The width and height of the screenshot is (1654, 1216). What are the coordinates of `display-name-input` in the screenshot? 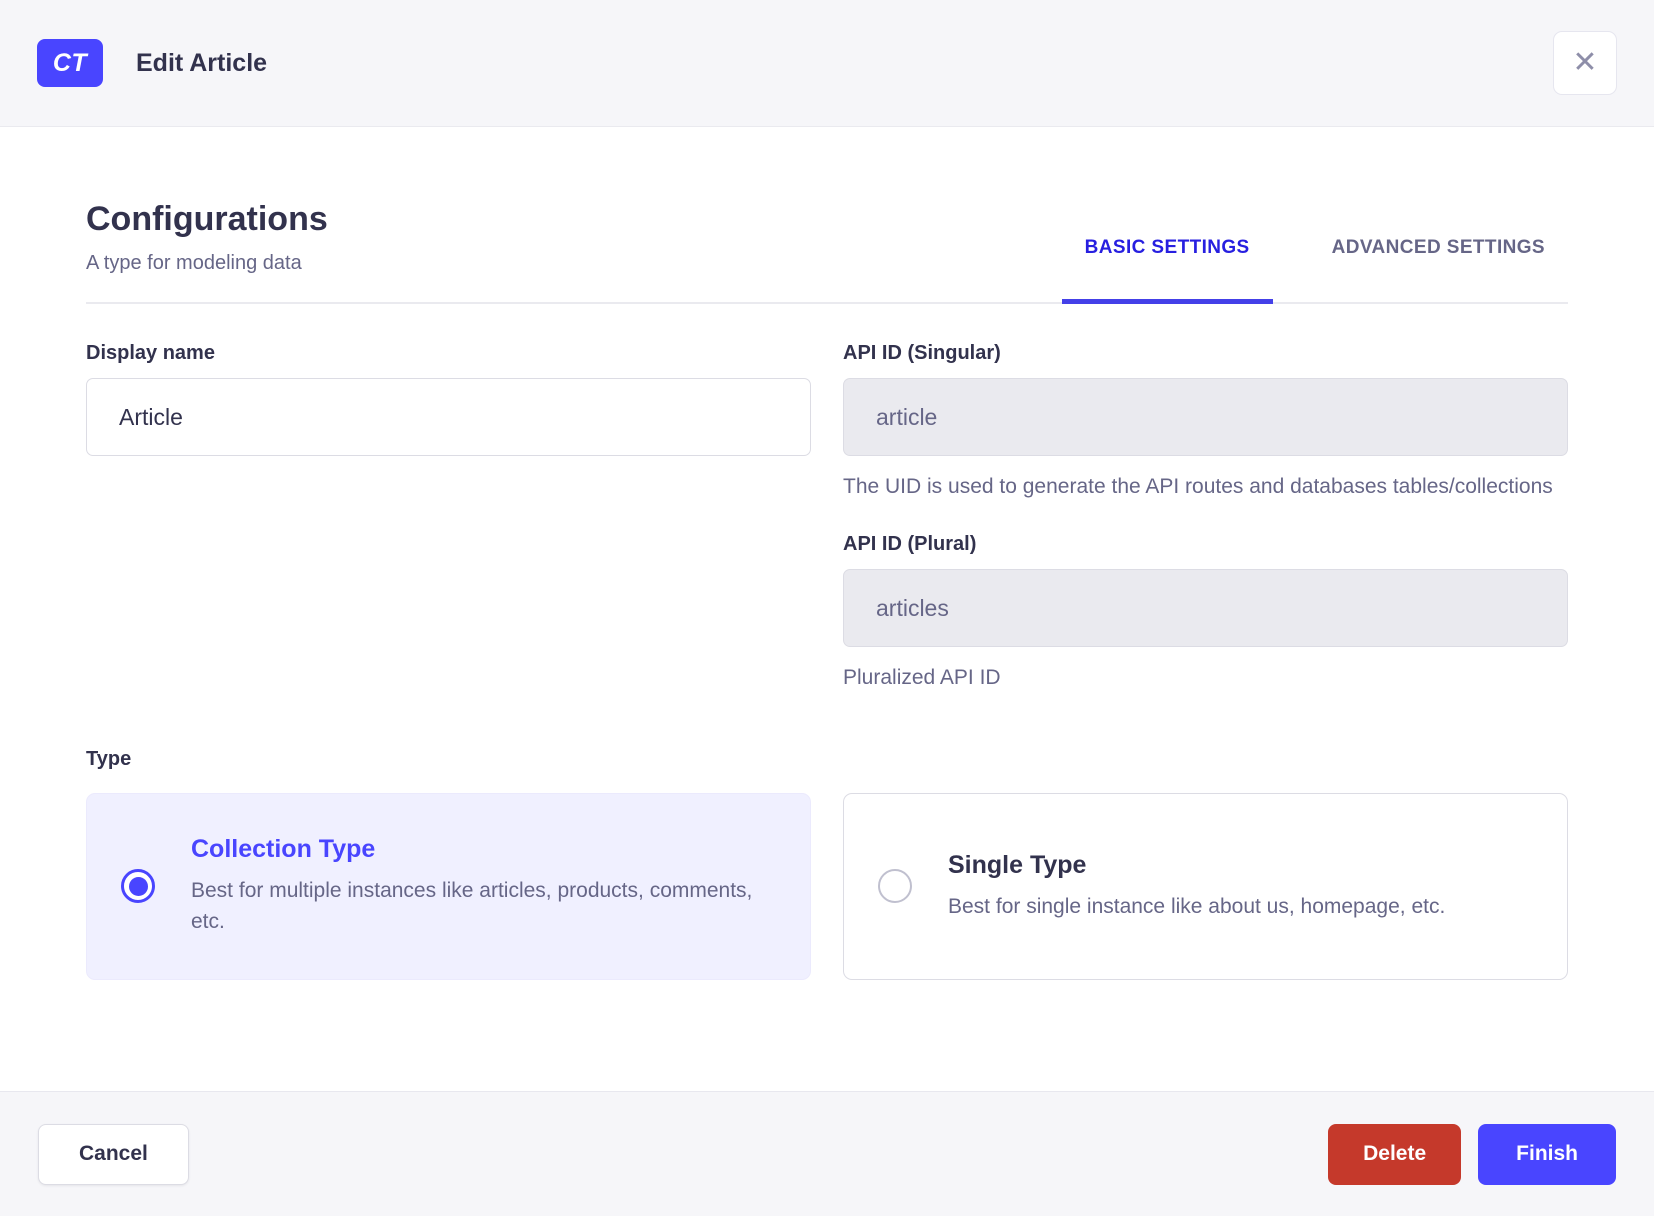 It's located at (448, 417).